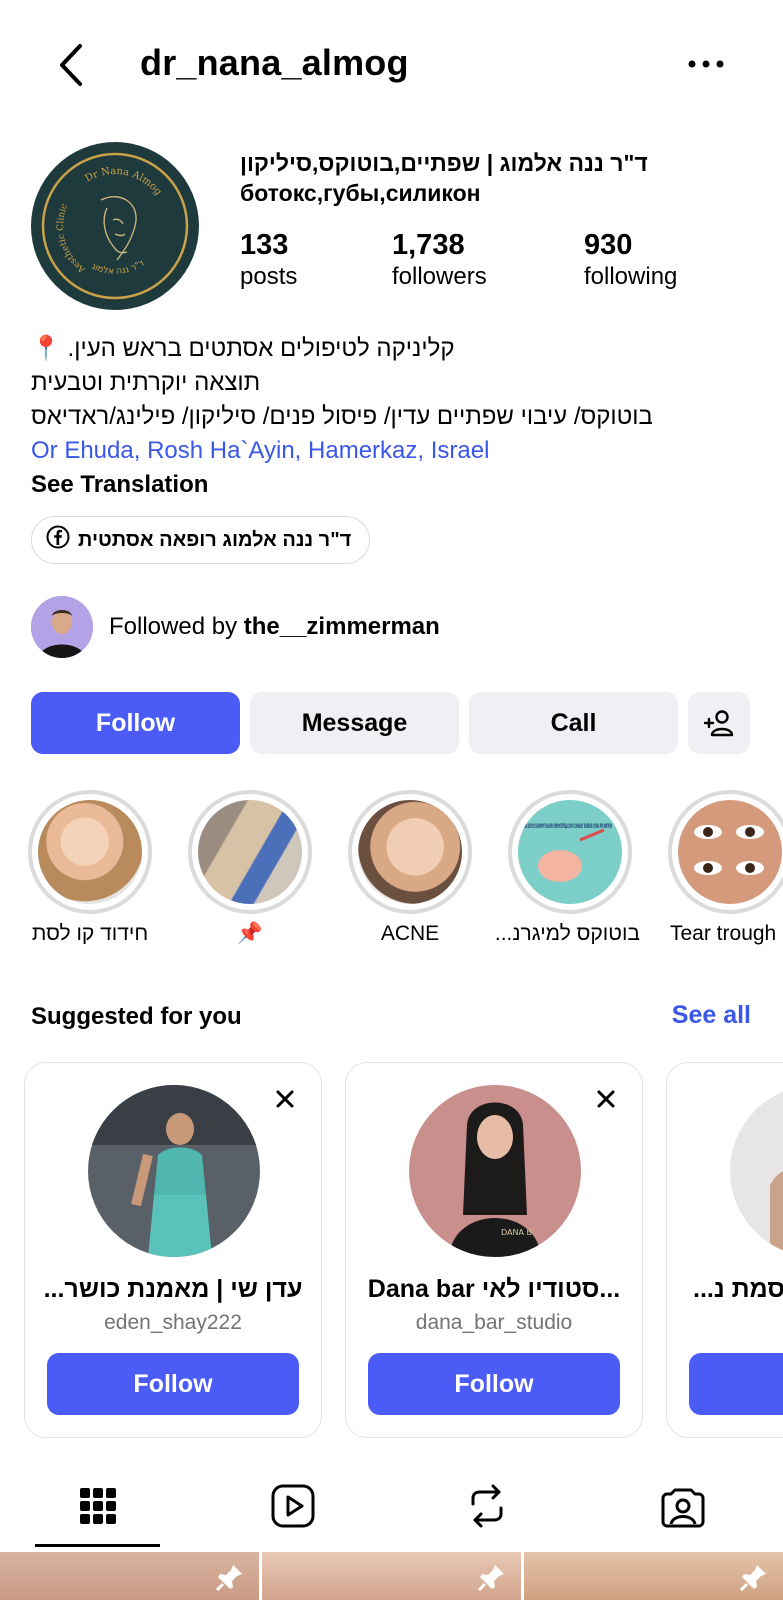  I want to click on followed-by-text: Followed by the__zimmerman, so click(274, 627).